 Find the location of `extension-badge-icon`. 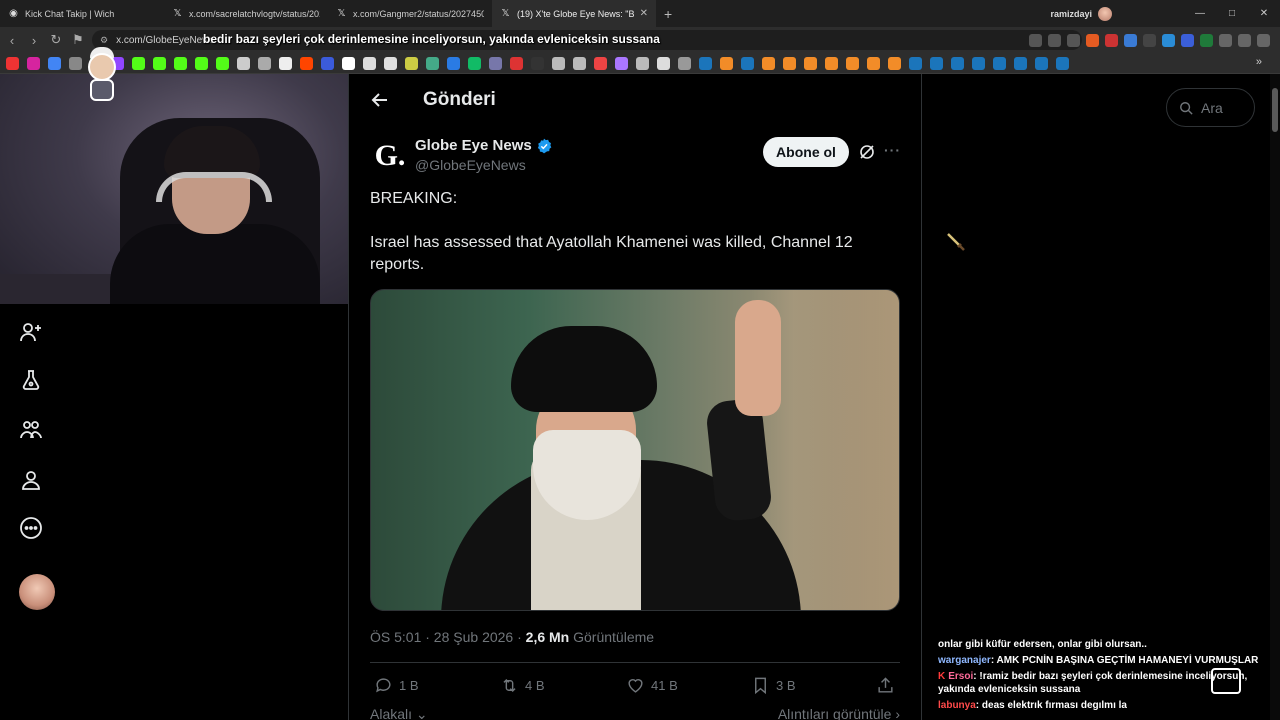

extension-badge-icon is located at coordinates (1111, 40).